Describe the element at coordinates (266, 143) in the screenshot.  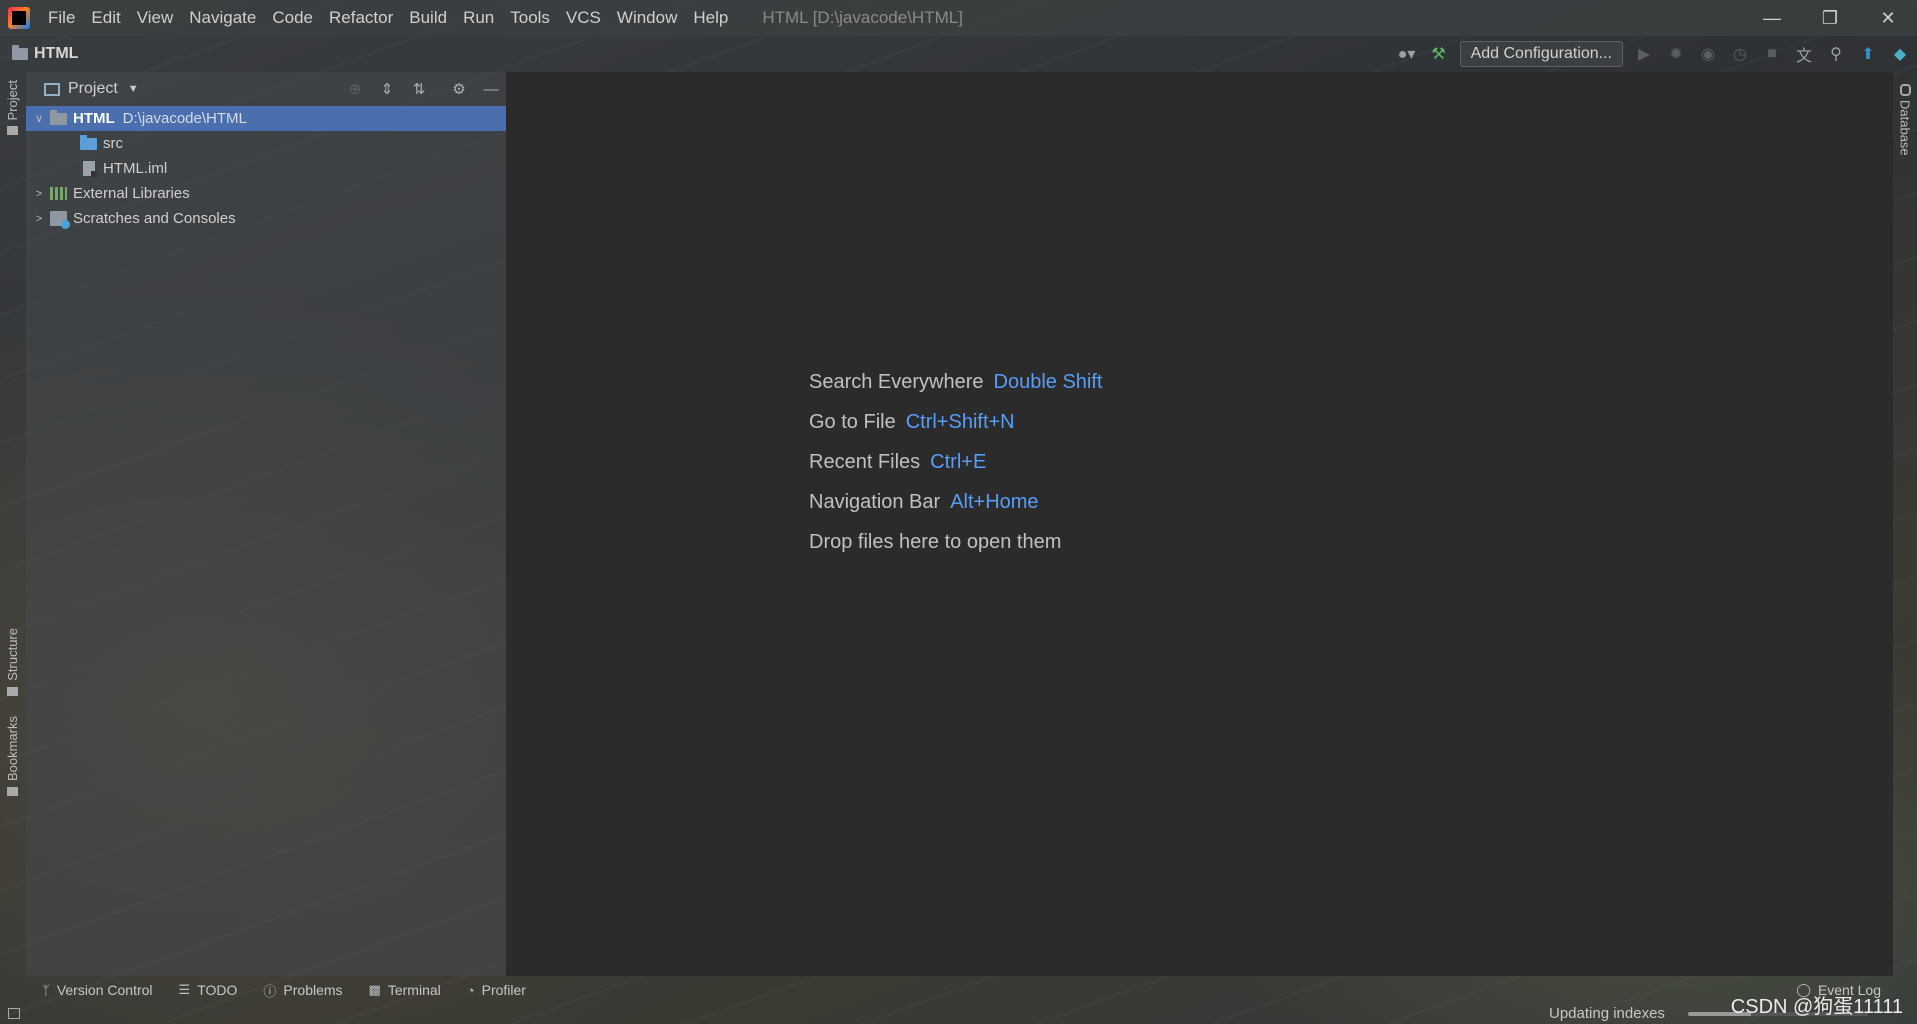
I see `tree-item-src: src` at that location.